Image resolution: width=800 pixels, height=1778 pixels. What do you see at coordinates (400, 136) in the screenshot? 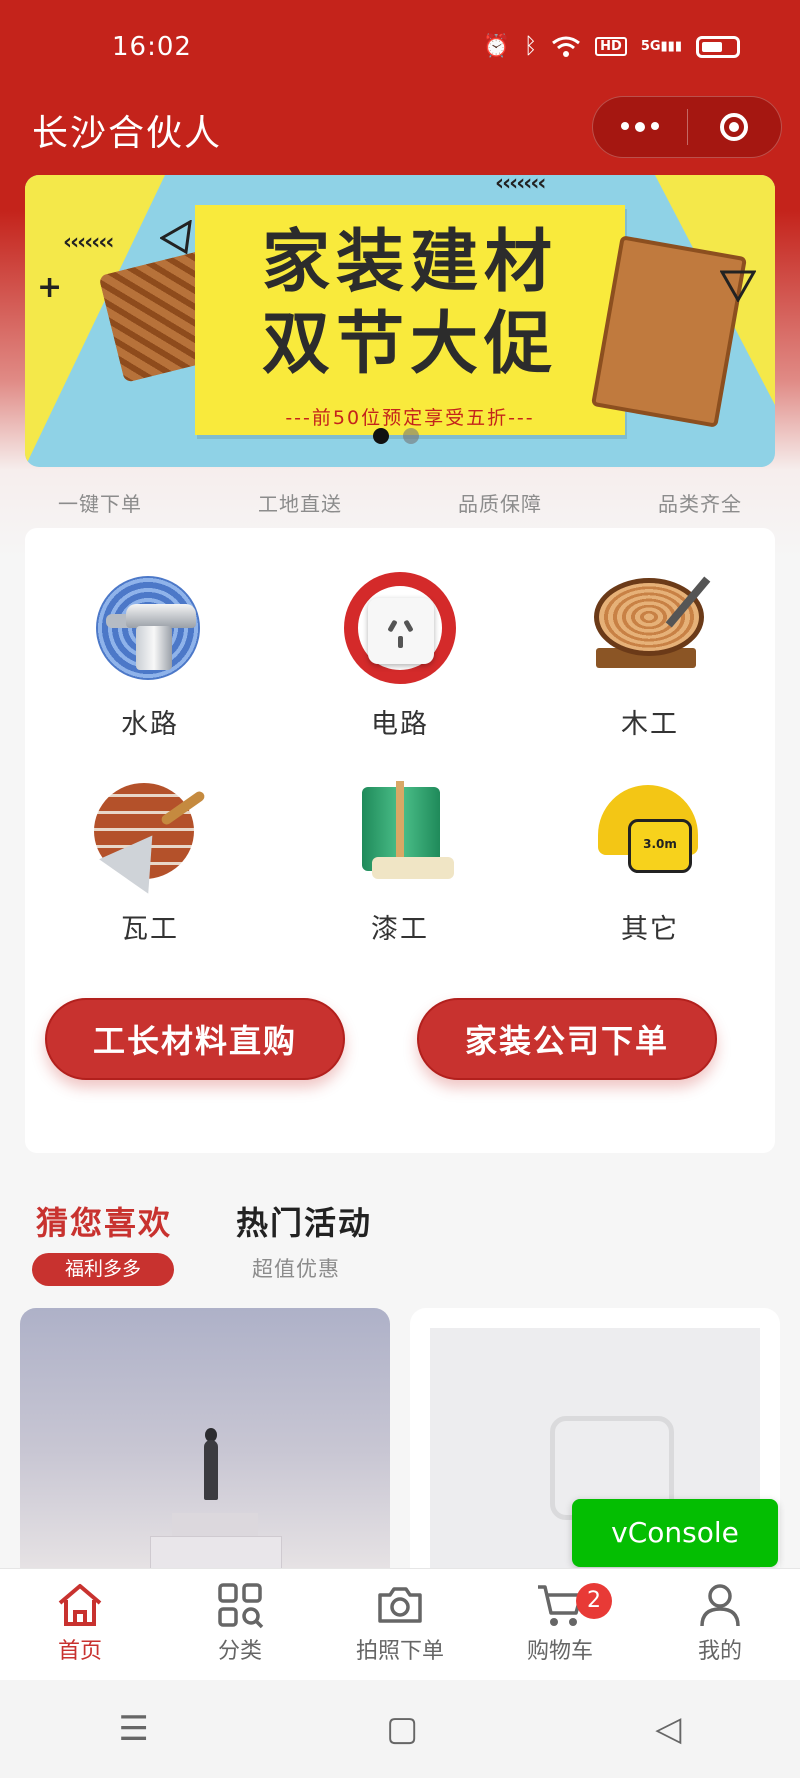
I see `title-bar: 长沙合伙人` at bounding box center [400, 136].